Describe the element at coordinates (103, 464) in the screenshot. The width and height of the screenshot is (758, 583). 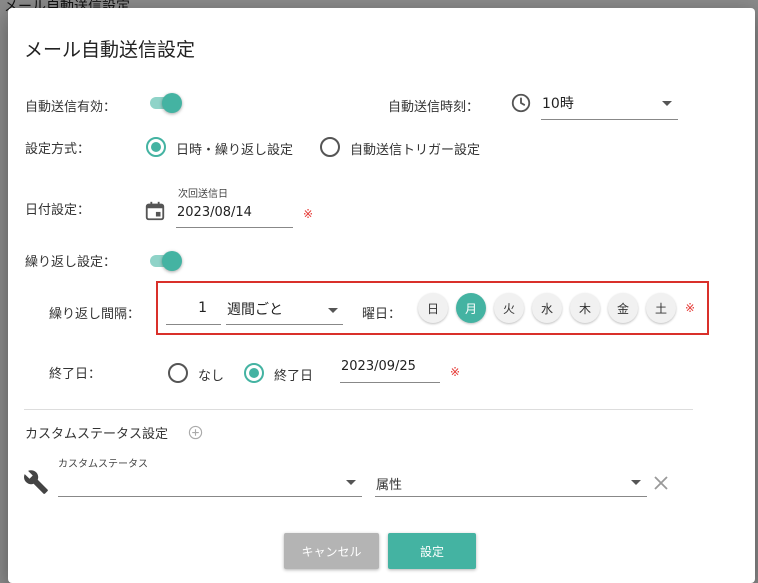
I see `custom-status-caption: カスタムステータス` at that location.